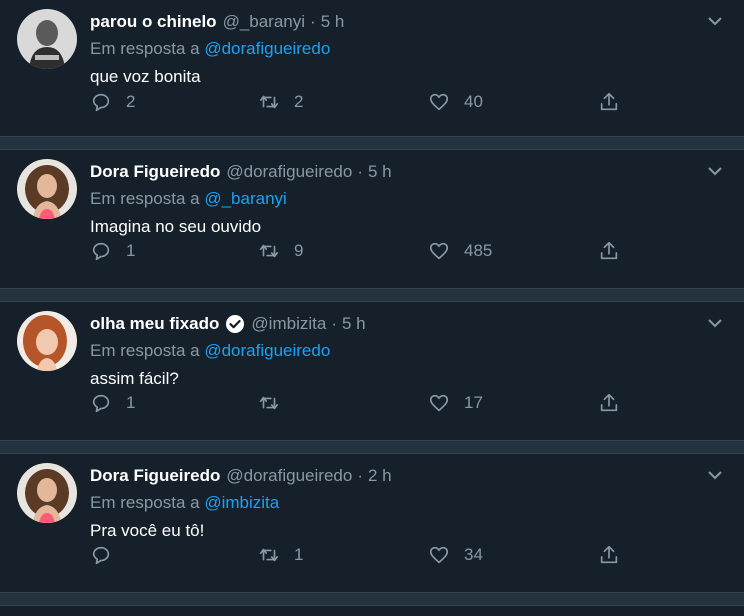 Image resolution: width=744 pixels, height=616 pixels. Describe the element at coordinates (407, 503) in the screenshot. I see `reply-context: Em resposta a @imbizita` at that location.